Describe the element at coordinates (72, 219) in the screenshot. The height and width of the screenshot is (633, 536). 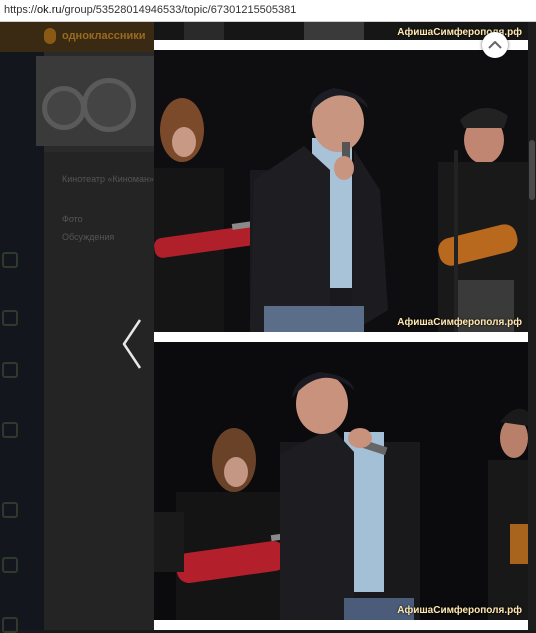
I see `menu-item: Фото` at that location.